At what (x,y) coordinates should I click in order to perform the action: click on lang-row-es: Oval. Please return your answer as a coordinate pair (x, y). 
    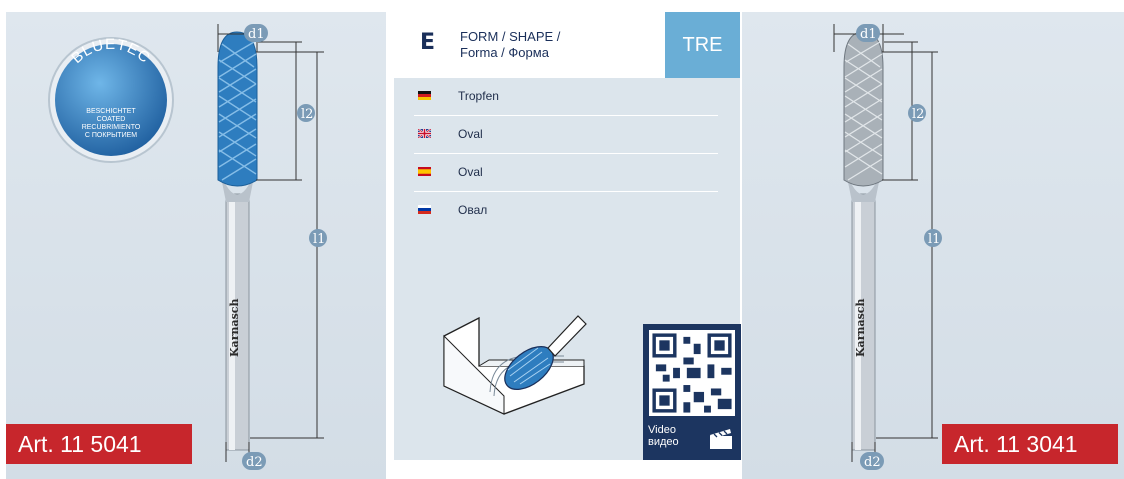
    Looking at the image, I should click on (566, 173).